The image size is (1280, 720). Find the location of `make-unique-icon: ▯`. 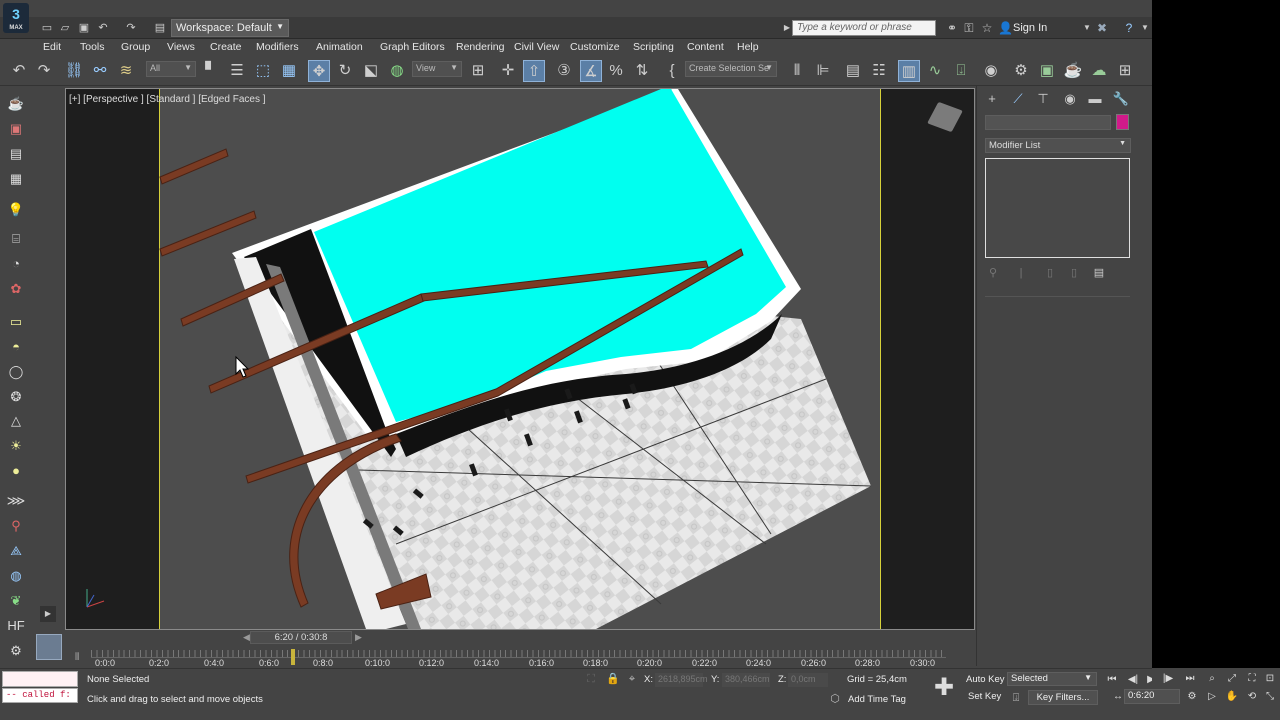

make-unique-icon: ▯ is located at coordinates (1050, 273).